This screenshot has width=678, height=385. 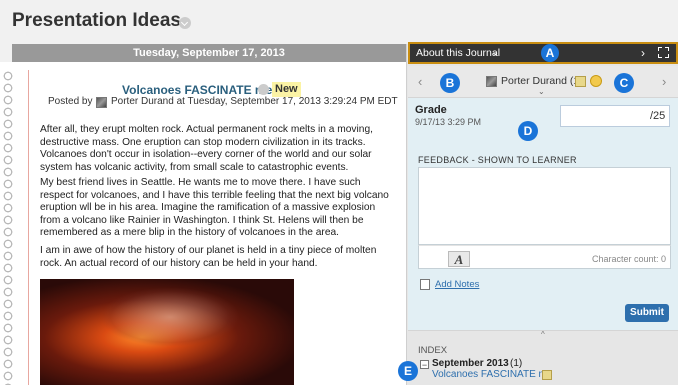 What do you see at coordinates (448, 122) in the screenshot?
I see `grade-date: 9/17/13 3:29 PM` at bounding box center [448, 122].